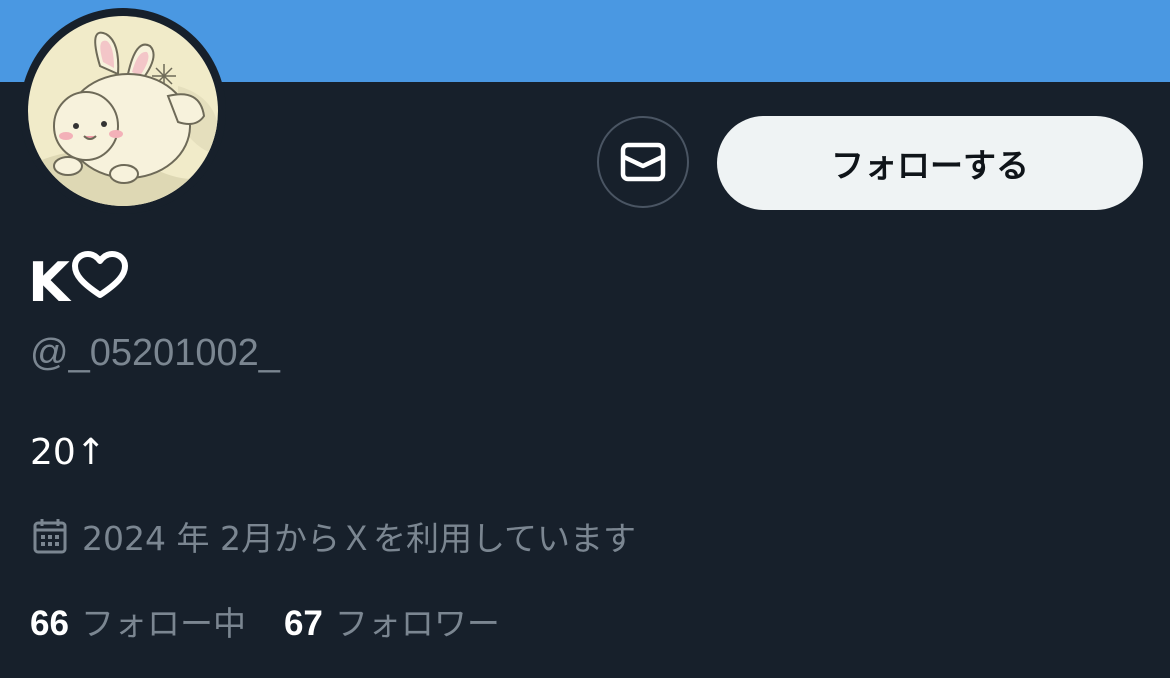 This screenshot has width=1170, height=678. Describe the element at coordinates (930, 165) in the screenshot. I see `follow-button-label: フォローする` at that location.